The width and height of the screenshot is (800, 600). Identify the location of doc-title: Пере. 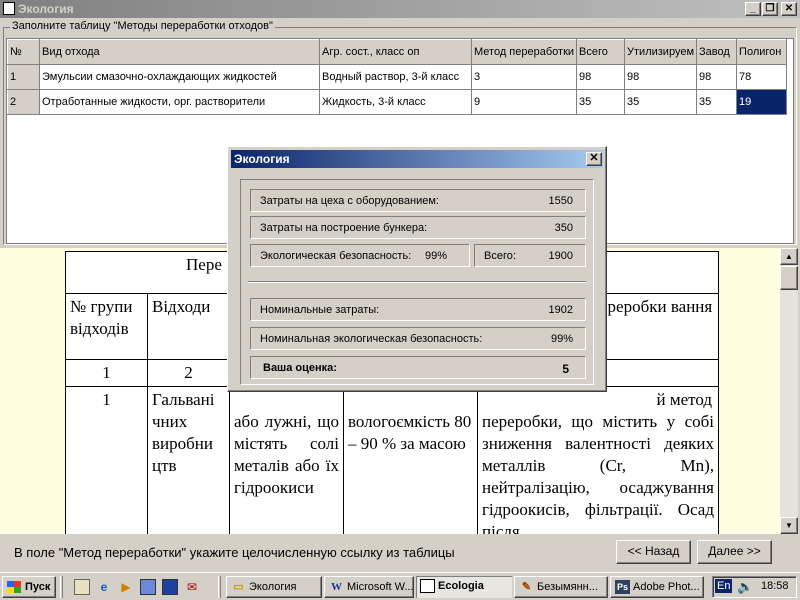
(204, 264).